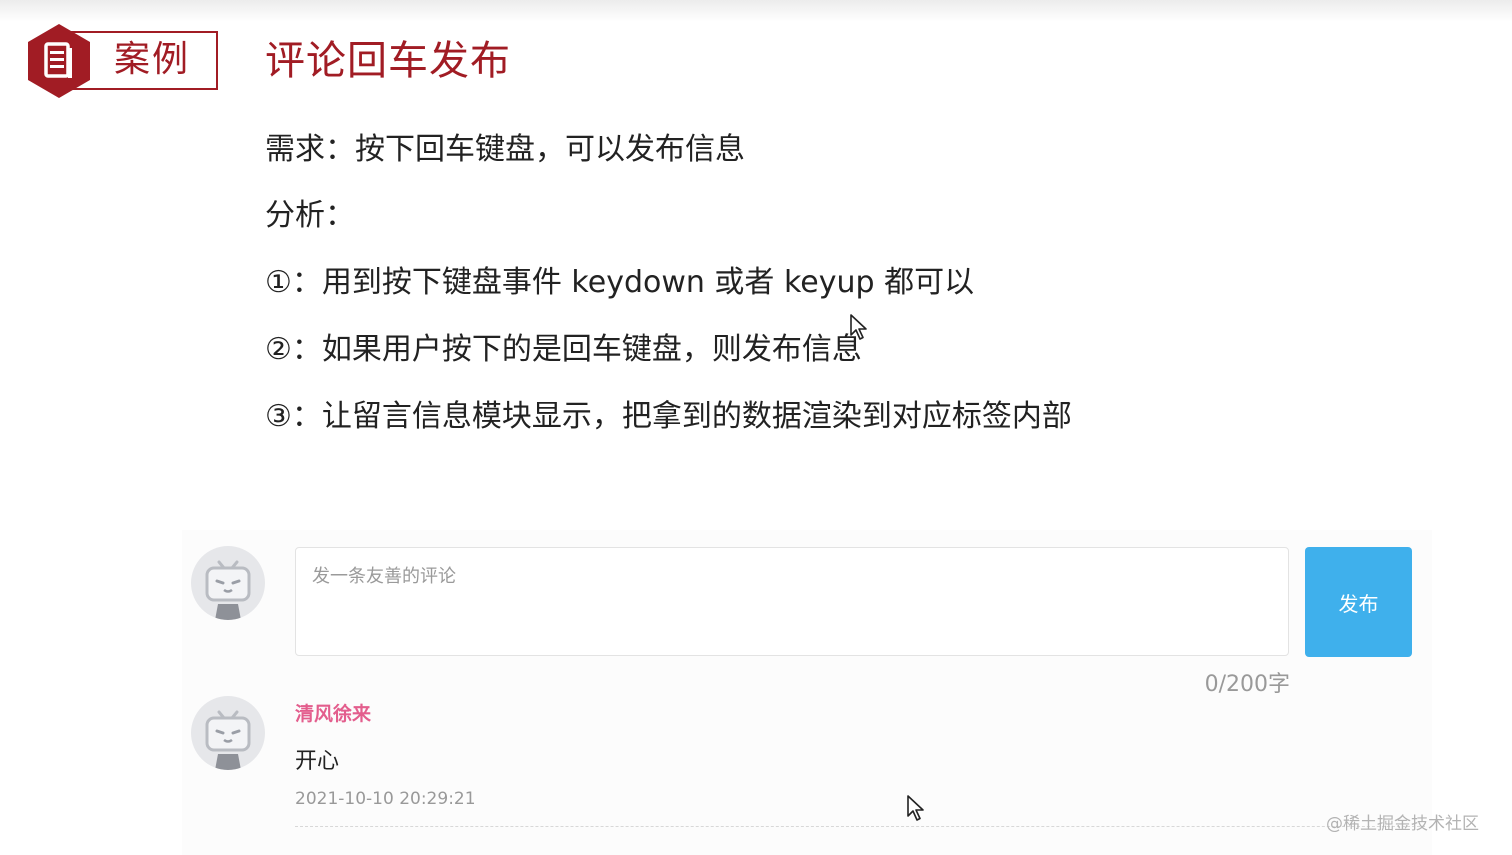  I want to click on analysis-step-2: ②：如果用户按下的是回车键盘，则发布信息, so click(563, 349).